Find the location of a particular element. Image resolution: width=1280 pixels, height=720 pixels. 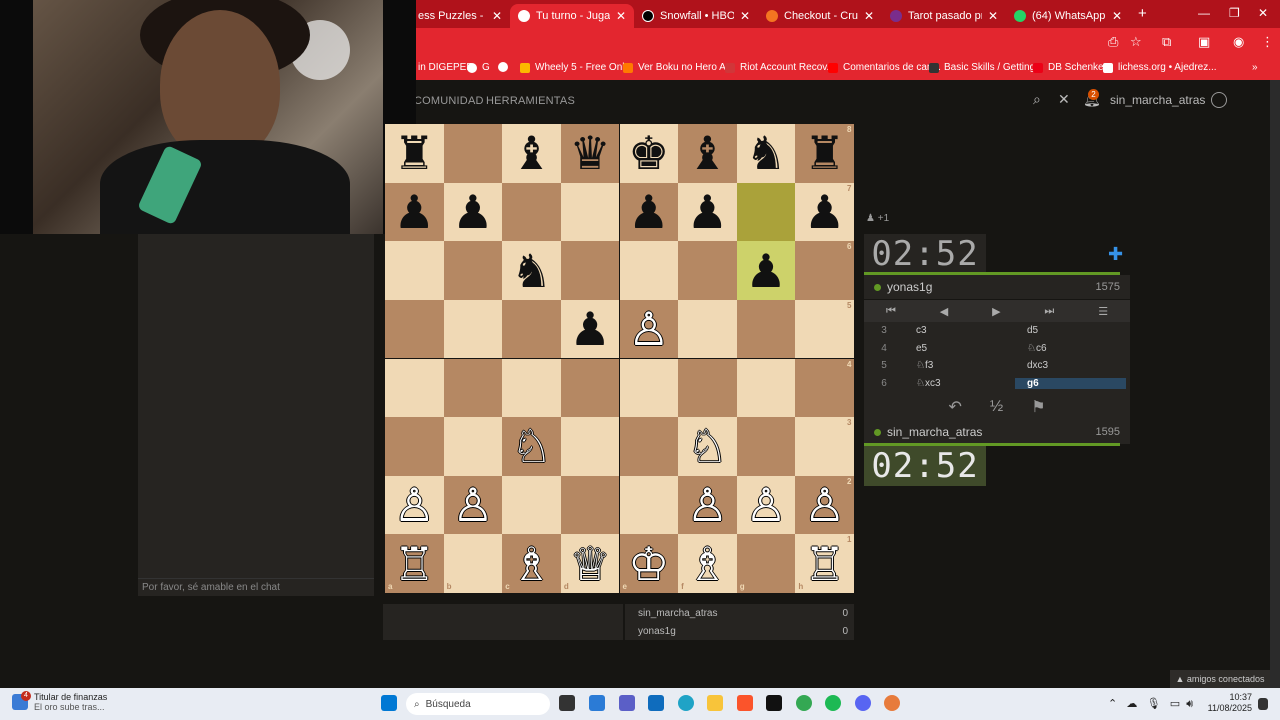

square-g7 is located at coordinates (766, 212).